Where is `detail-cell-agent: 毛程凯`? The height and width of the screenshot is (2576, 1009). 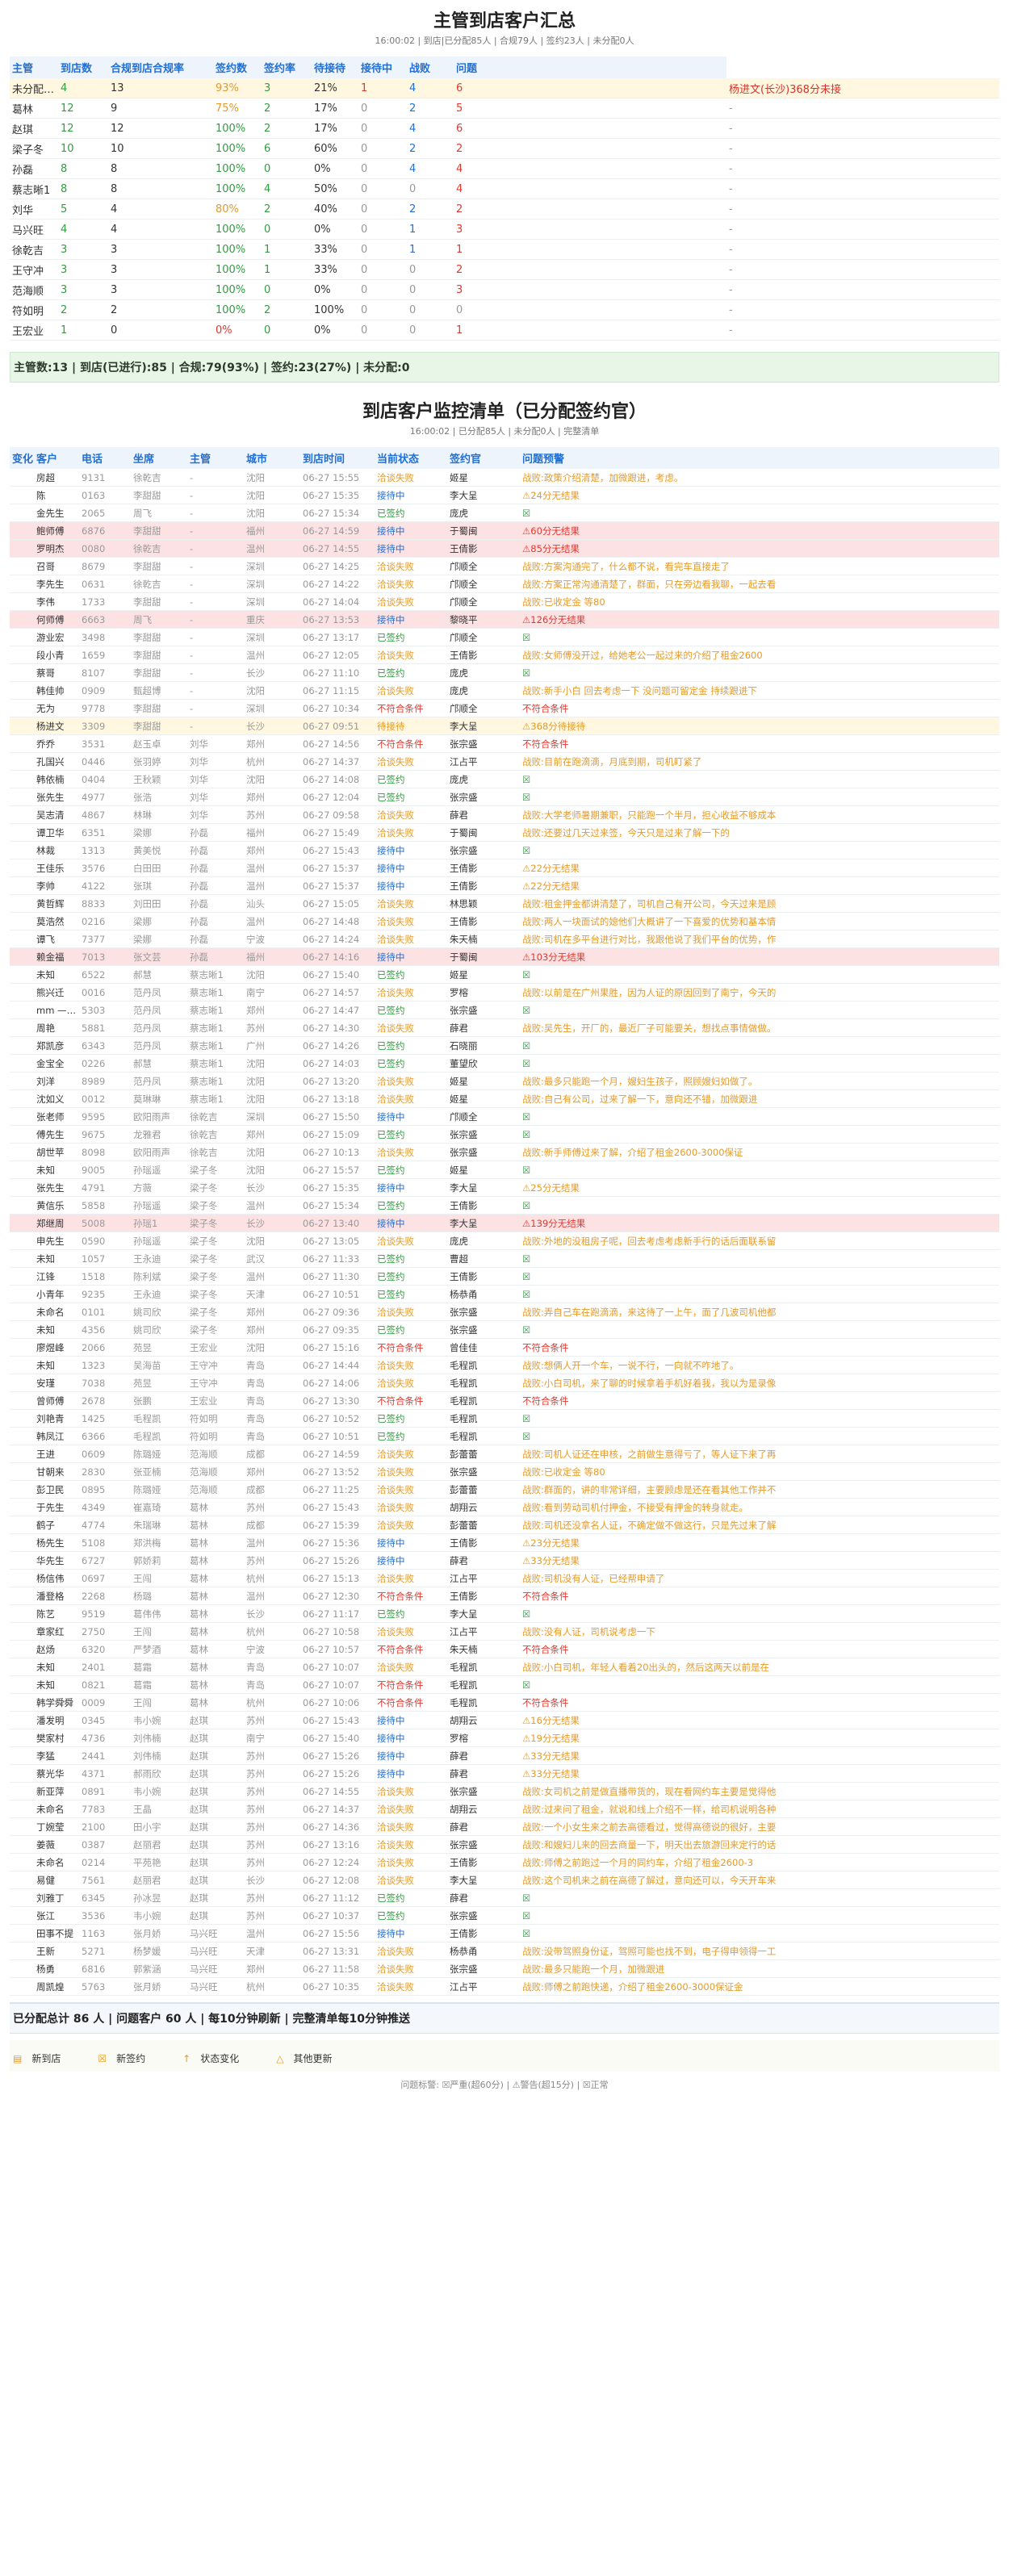
detail-cell-agent: 毛程凯 is located at coordinates (159, 1436).